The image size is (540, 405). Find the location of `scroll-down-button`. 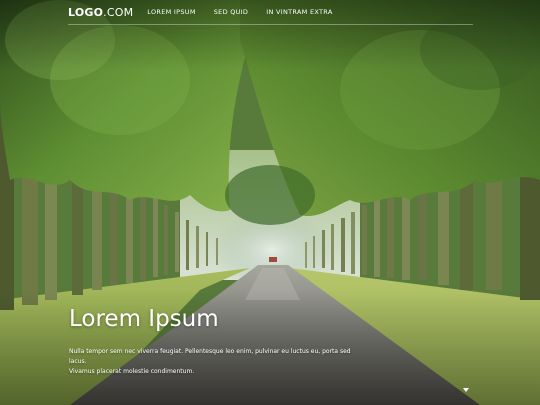

scroll-down-button is located at coordinates (466, 390).